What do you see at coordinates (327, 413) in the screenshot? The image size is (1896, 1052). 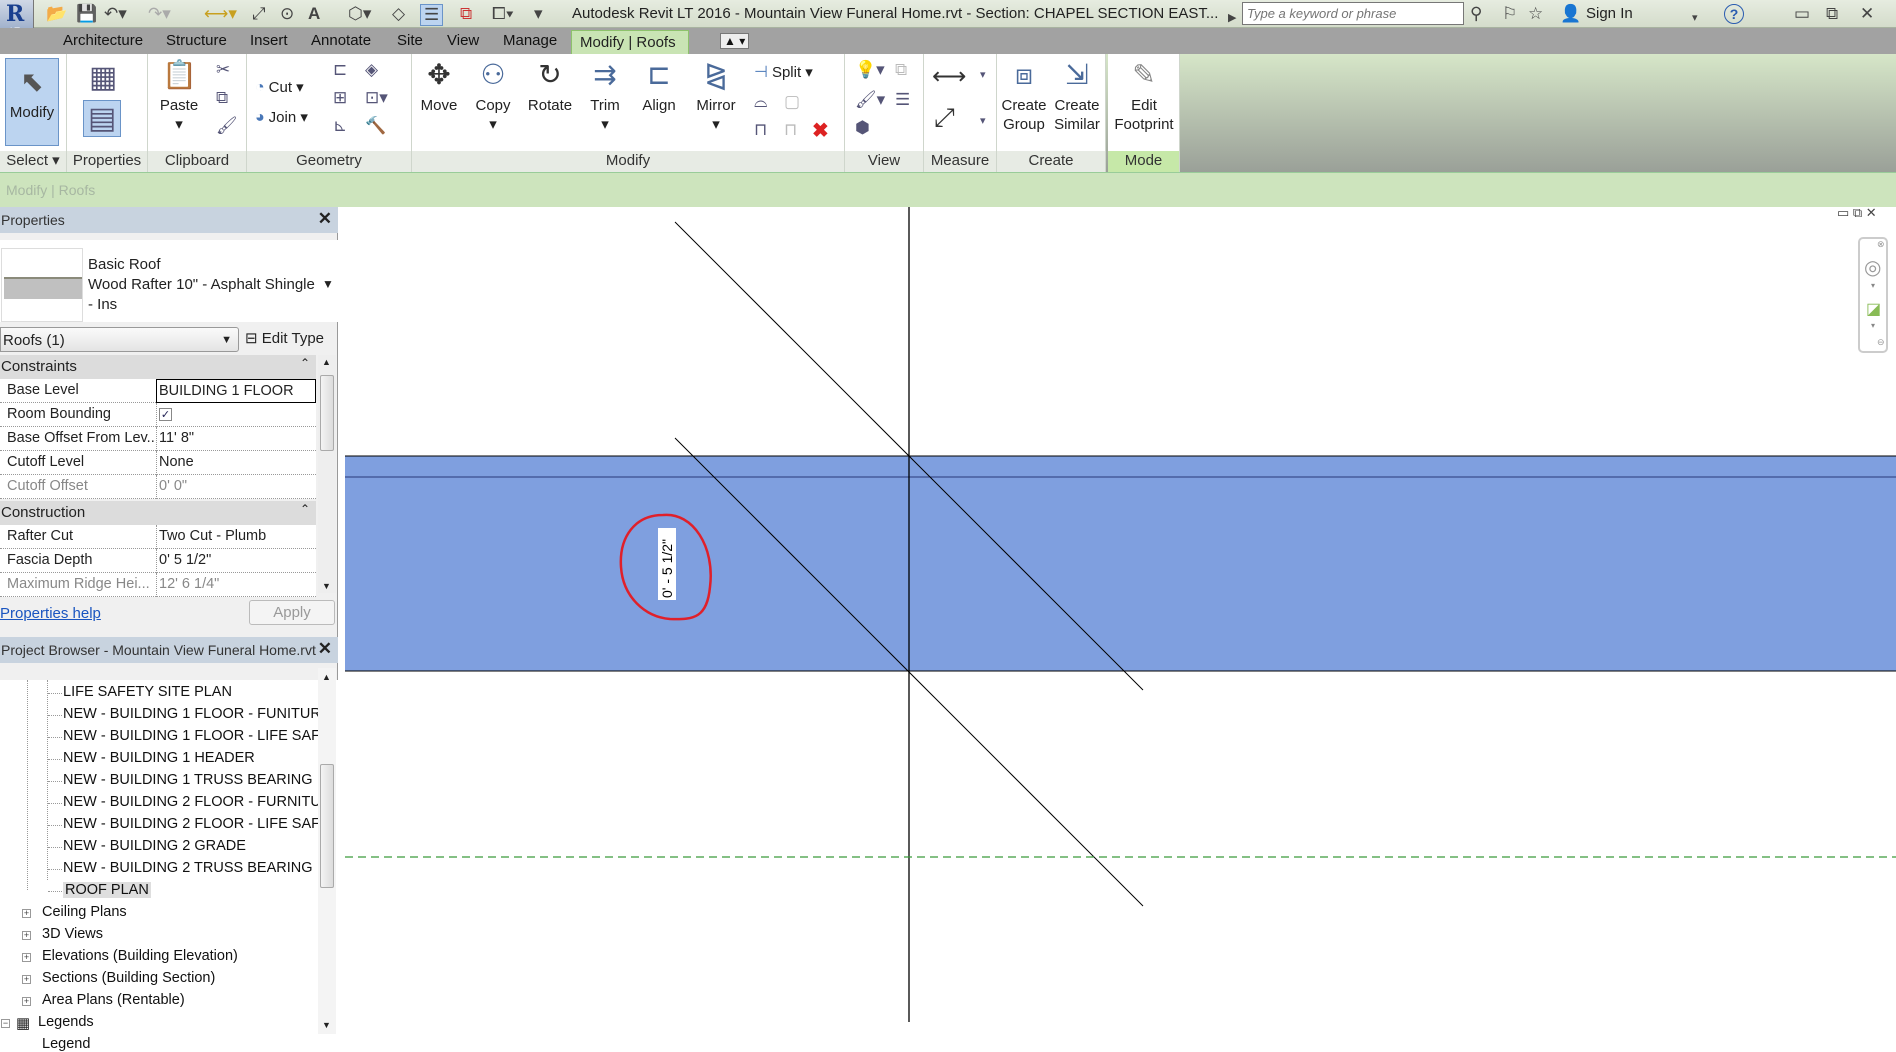 I see `scroll-thumb` at bounding box center [327, 413].